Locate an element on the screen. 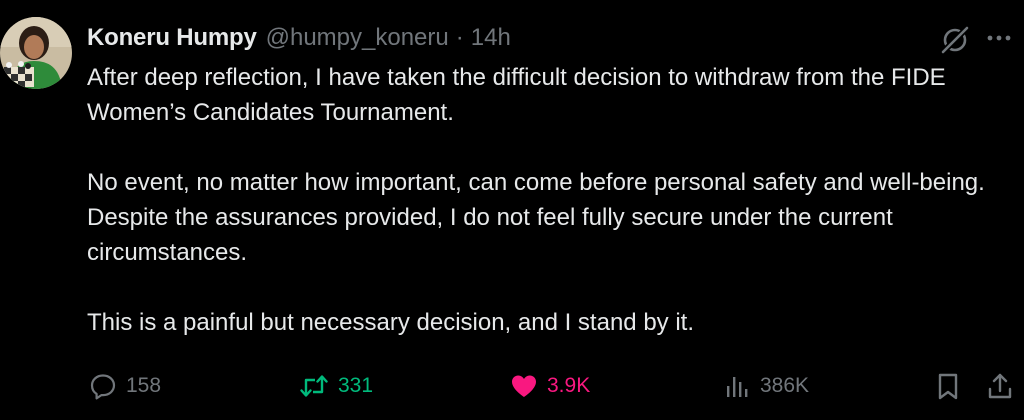 This screenshot has width=1024, height=420. like-button: 3.9K is located at coordinates (549, 386).